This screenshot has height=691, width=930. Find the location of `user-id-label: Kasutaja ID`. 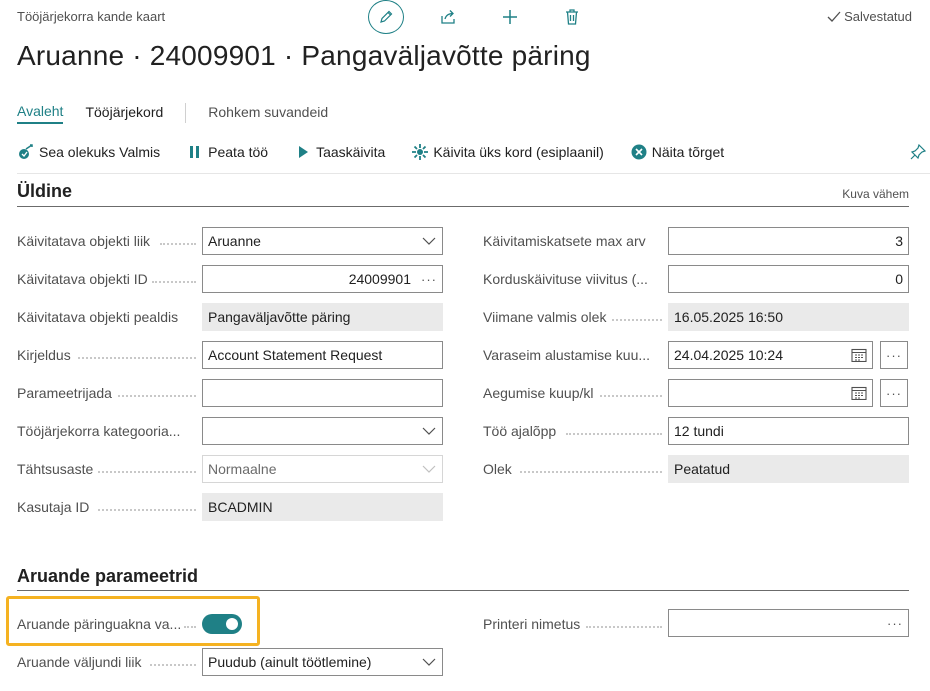

user-id-label: Kasutaja ID is located at coordinates (53, 507).